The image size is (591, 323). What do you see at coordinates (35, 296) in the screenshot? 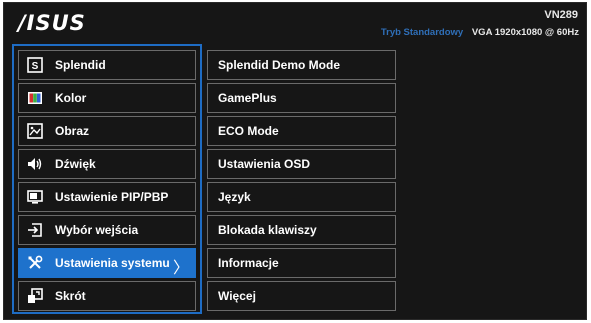
I see `shortcut-icon` at bounding box center [35, 296].